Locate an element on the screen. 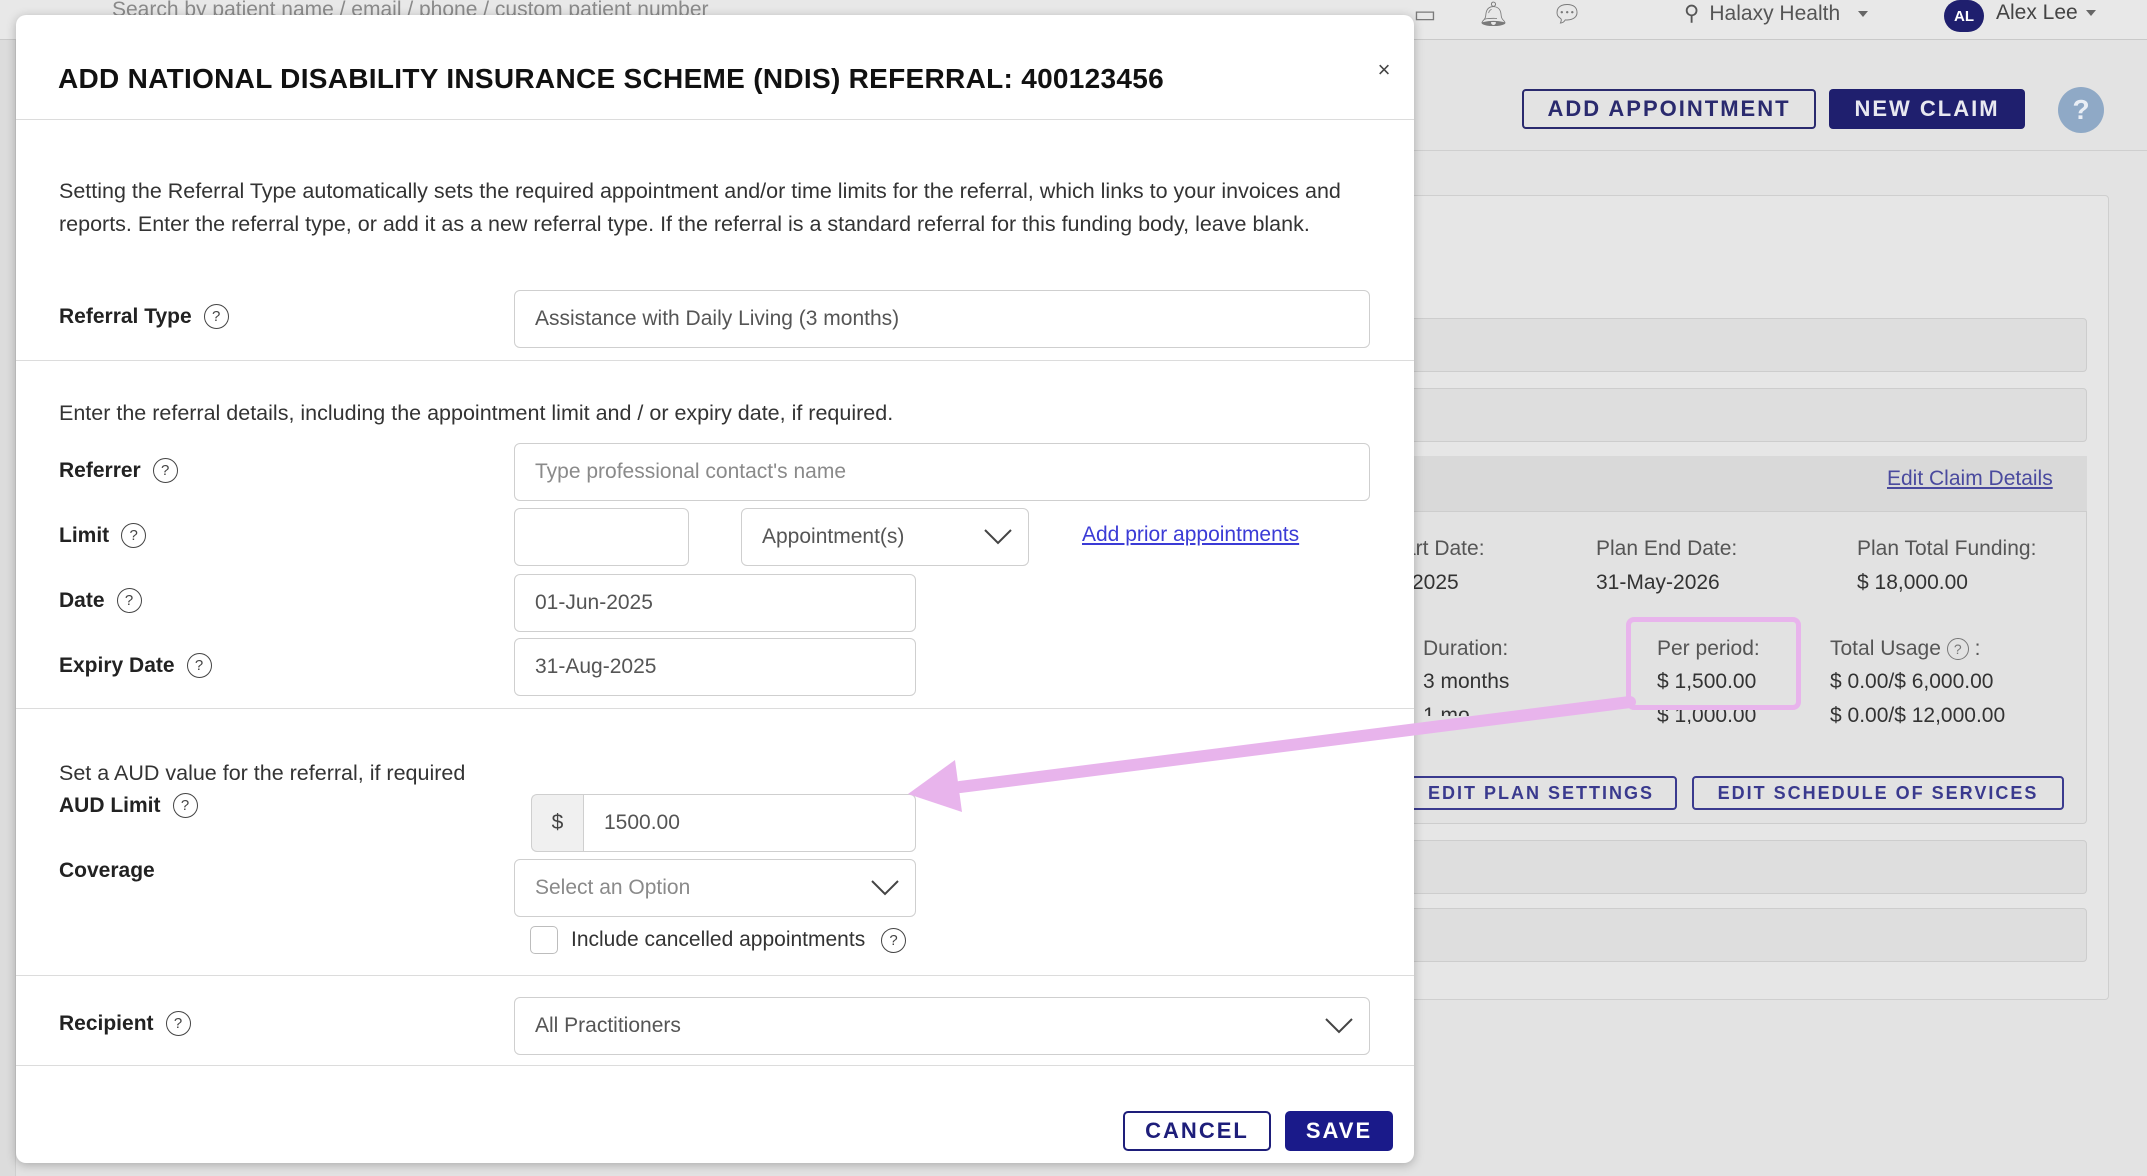 This screenshot has width=2147, height=1176. edit-claim-details-link: Edit Claim Details is located at coordinates (1970, 479).